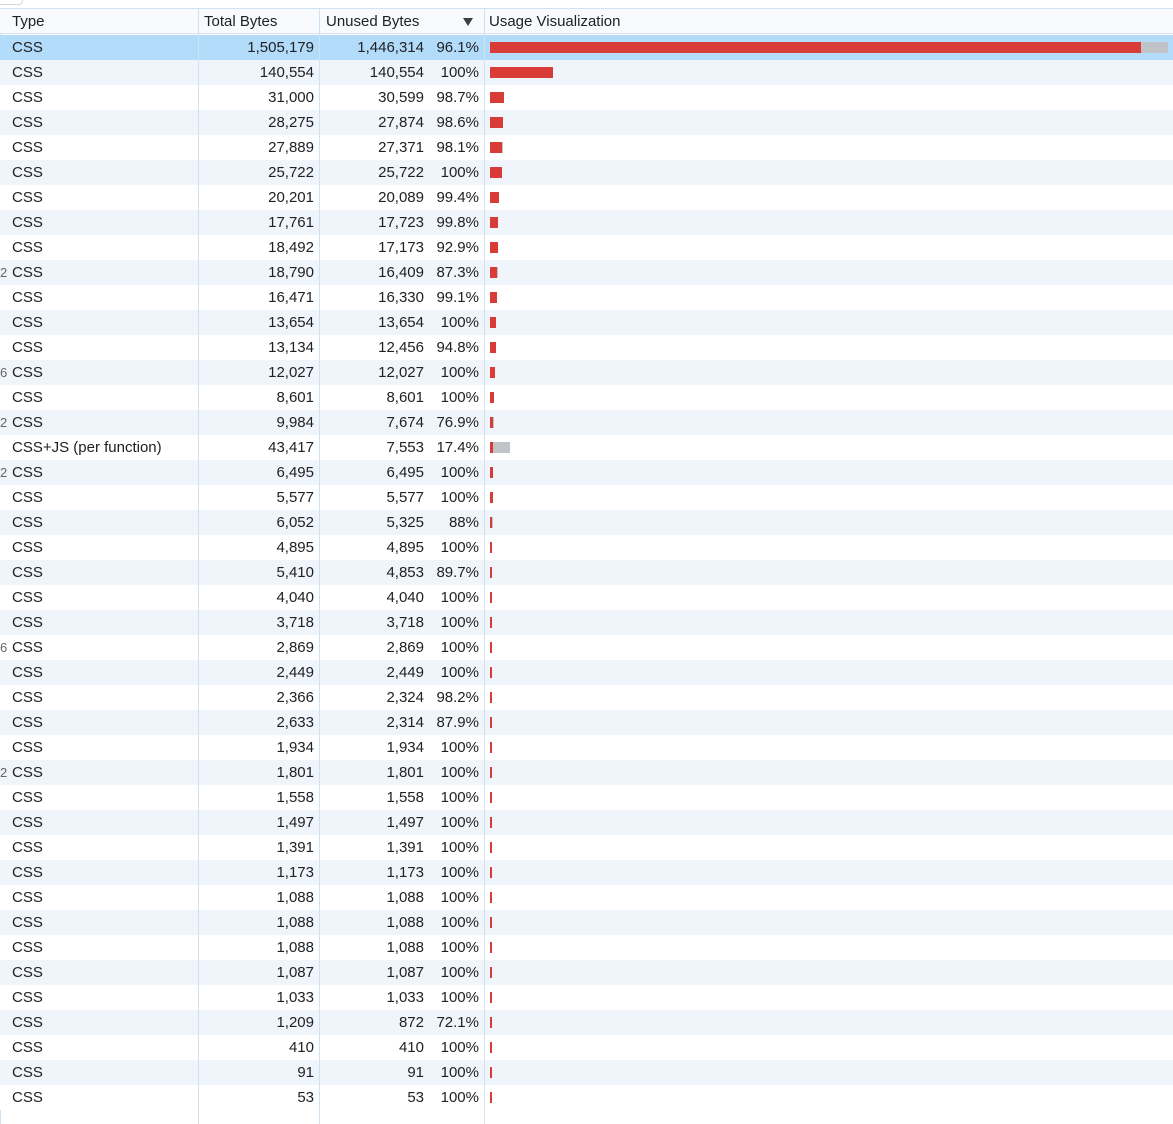  I want to click on table-row: CSS 18,492 17,173 92.9%, so click(586, 247).